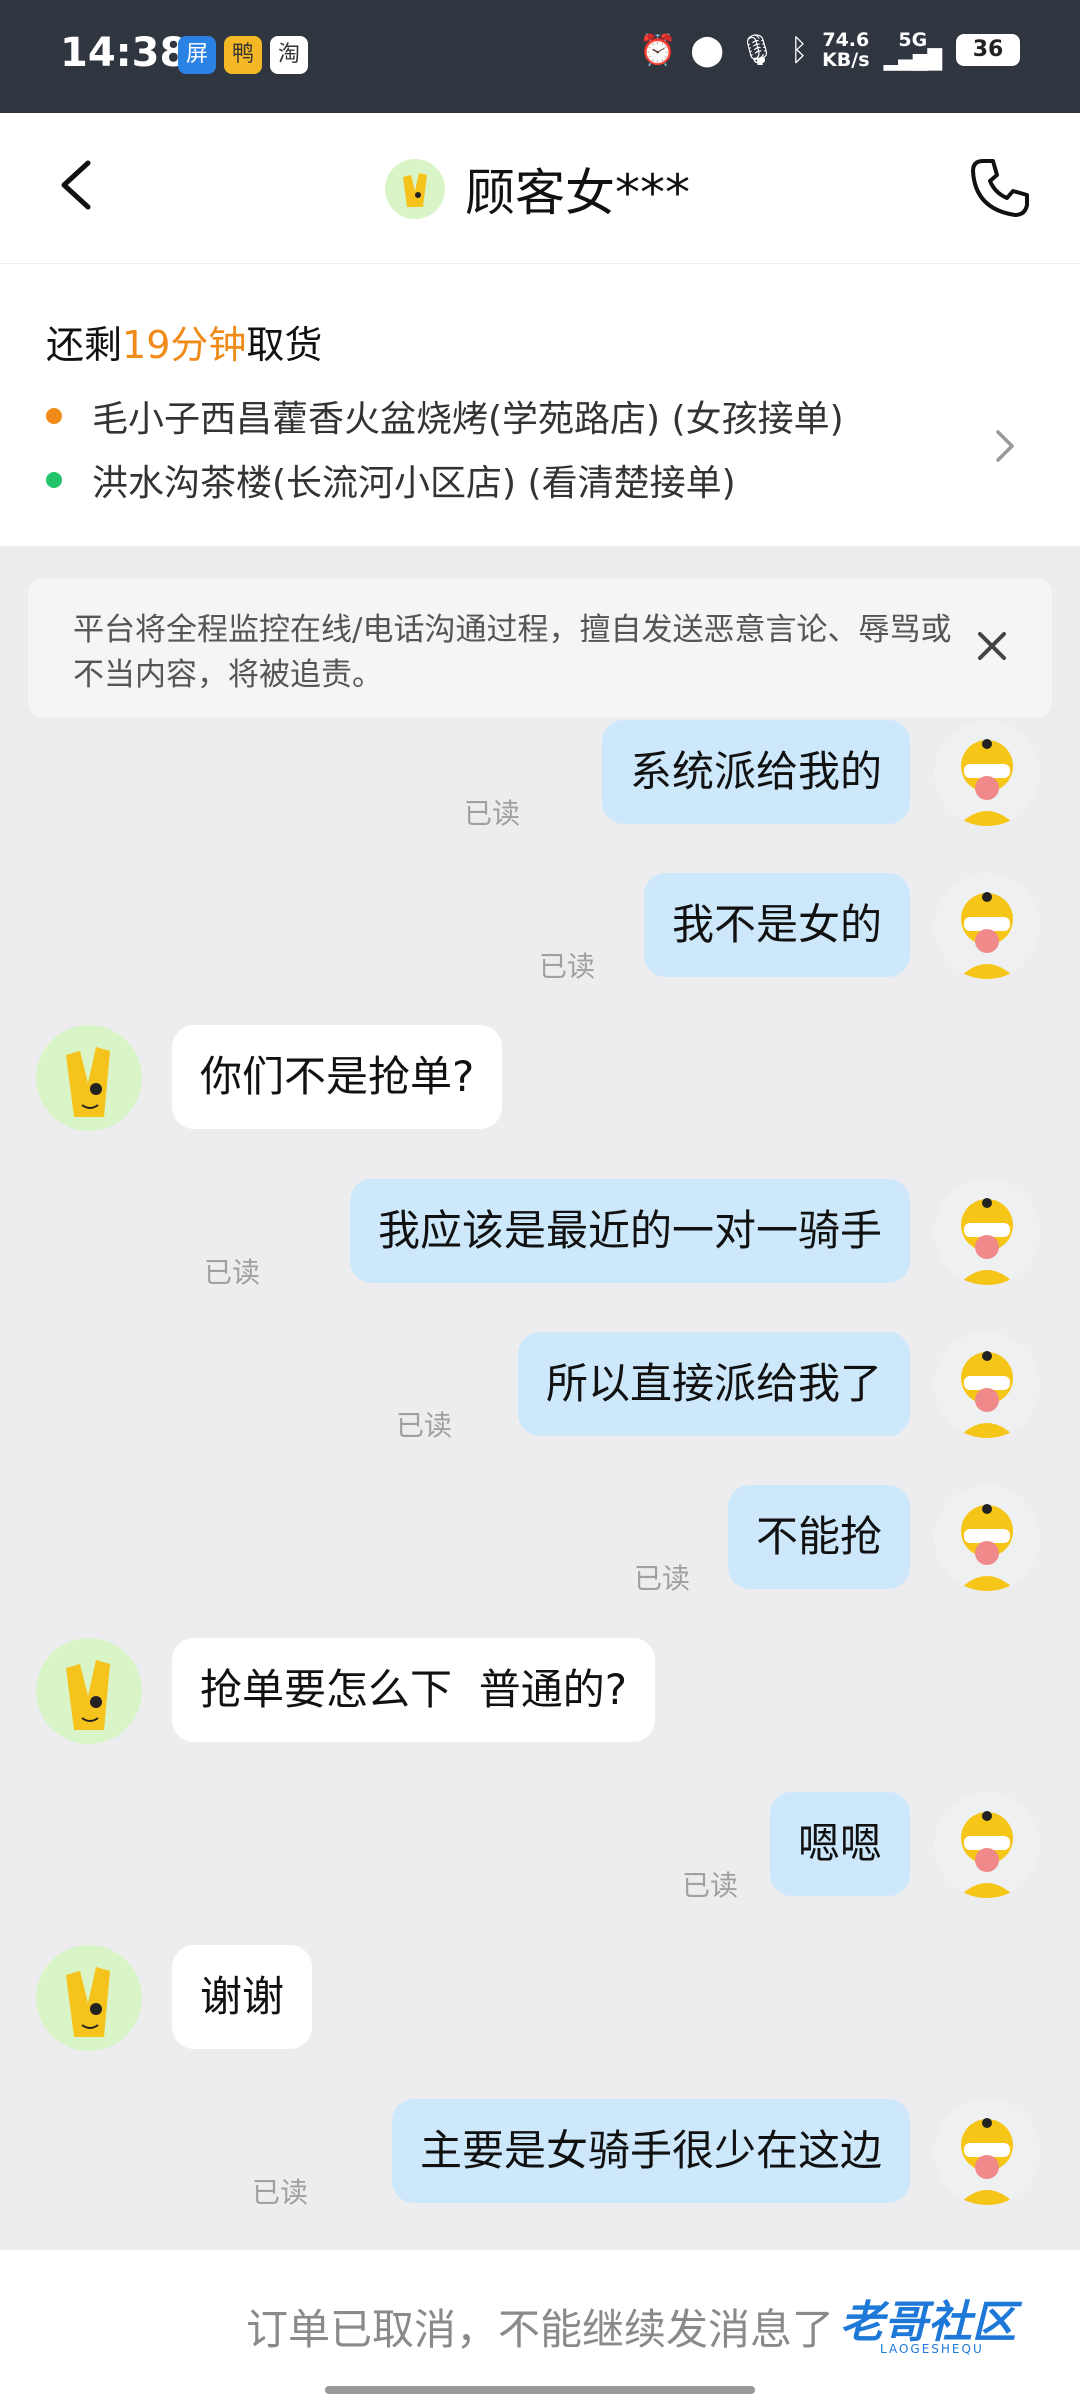 This screenshot has width=1080, height=2400. I want to click on battery-indicator: 36, so click(988, 50).